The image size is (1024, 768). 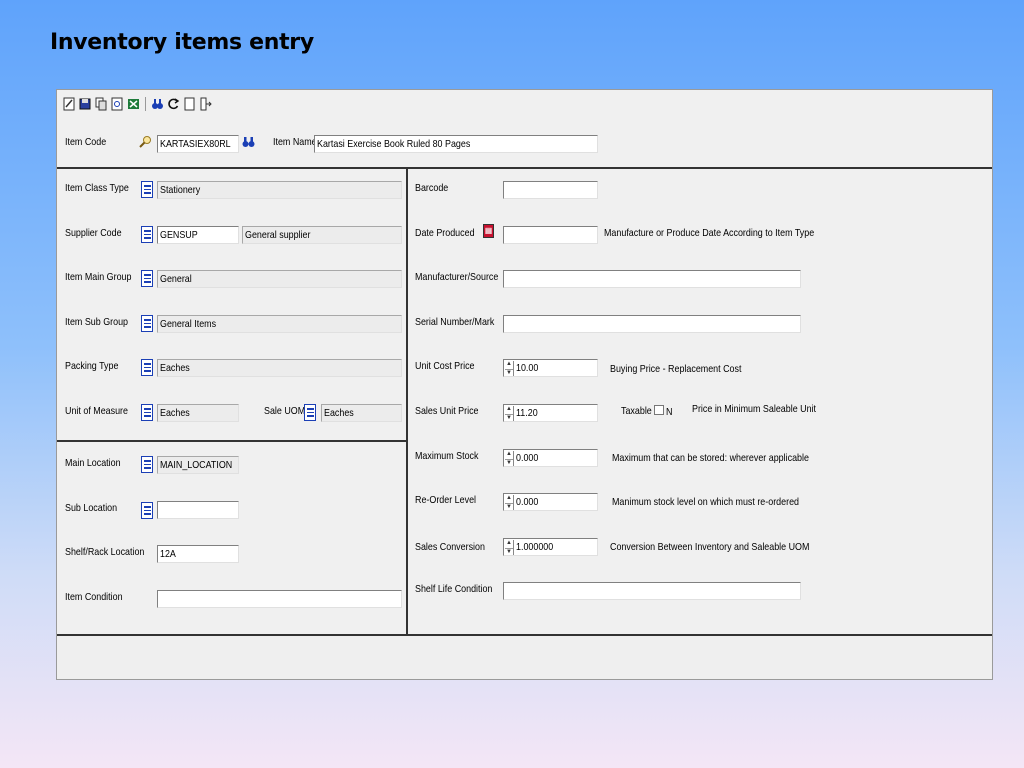 What do you see at coordinates (147, 234) in the screenshot?
I see `supplier-code-lookup-icon` at bounding box center [147, 234].